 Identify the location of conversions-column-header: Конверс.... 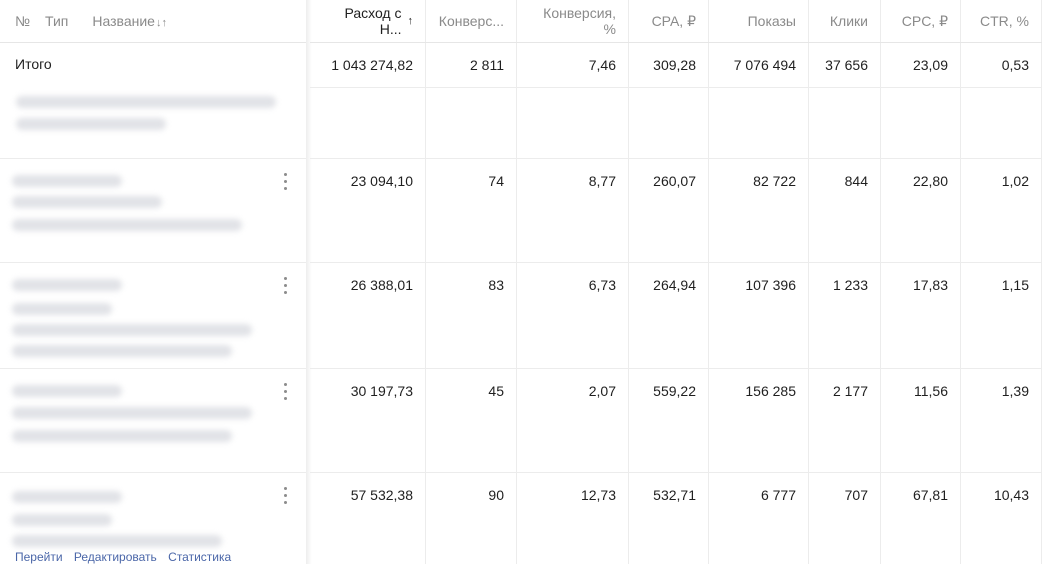
(471, 21).